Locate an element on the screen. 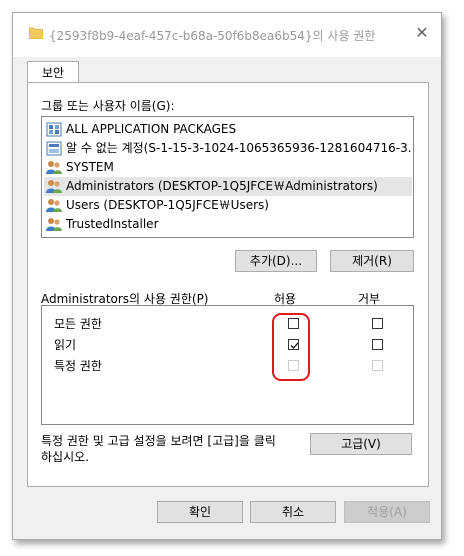 This screenshot has height=556, width=464. folder-icon is located at coordinates (36, 33).